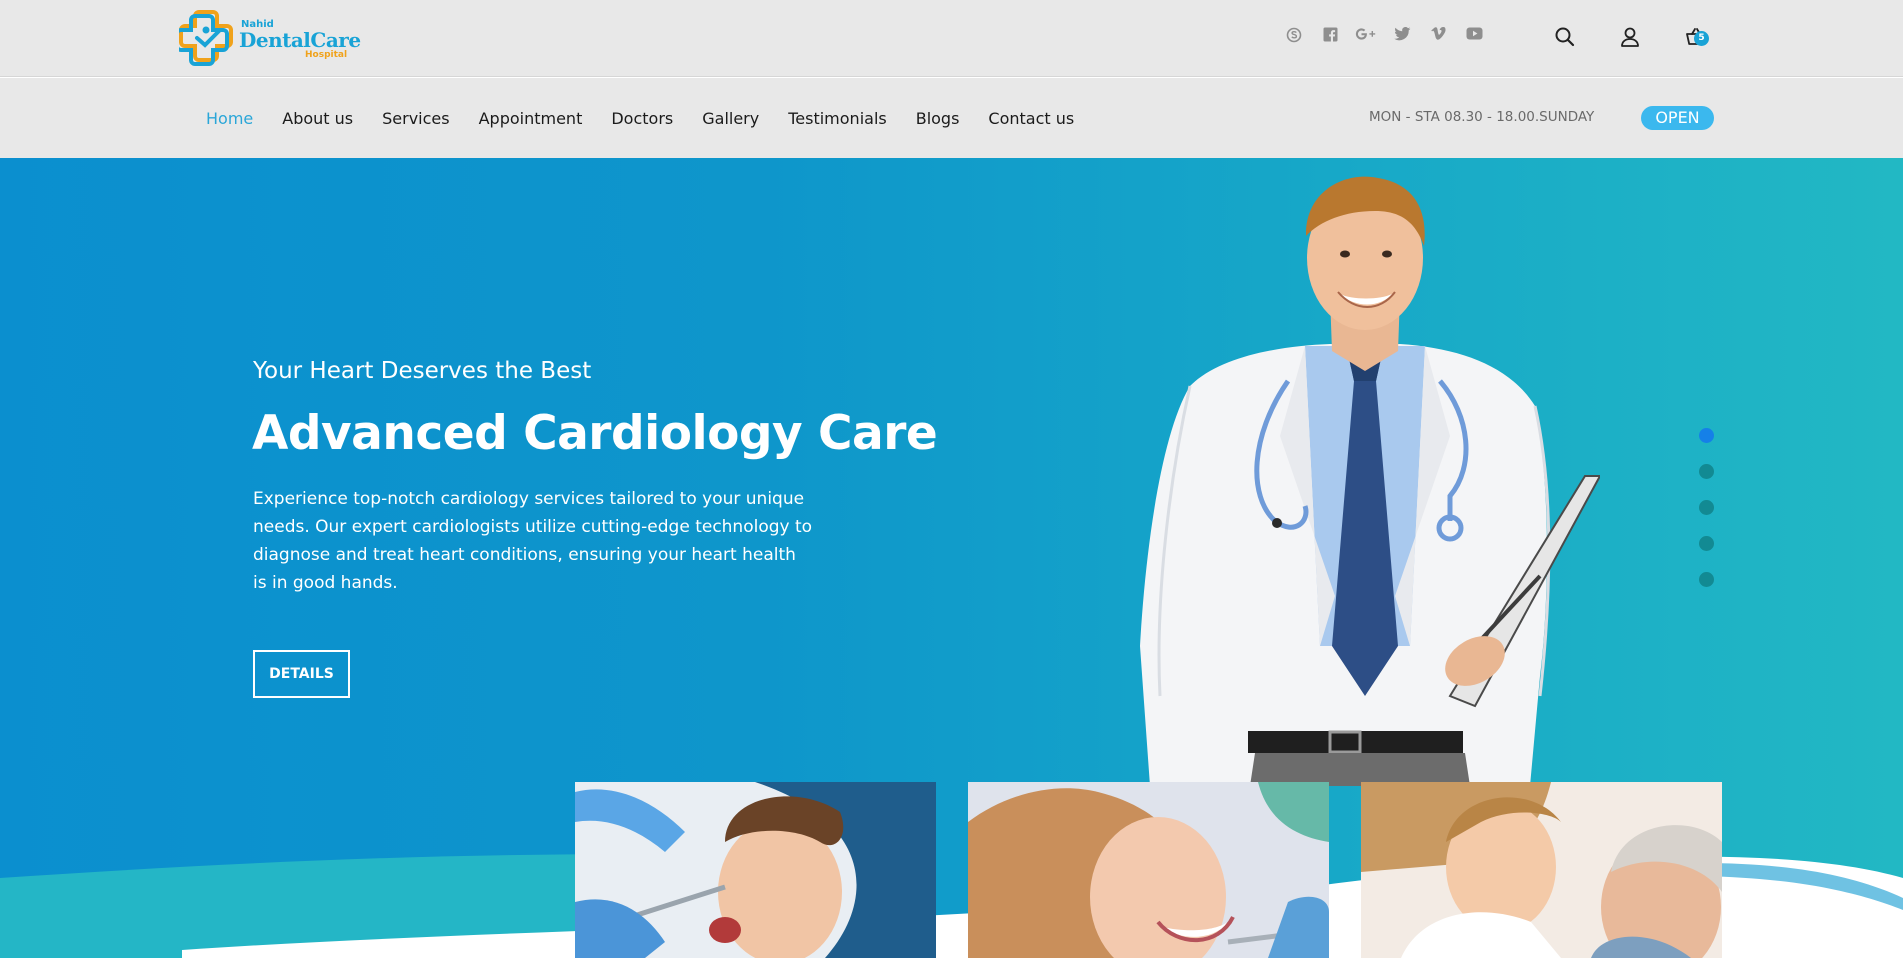  Describe the element at coordinates (422, 371) in the screenshot. I see `hero-subtitle: Your Heart Deserves the Best` at that location.